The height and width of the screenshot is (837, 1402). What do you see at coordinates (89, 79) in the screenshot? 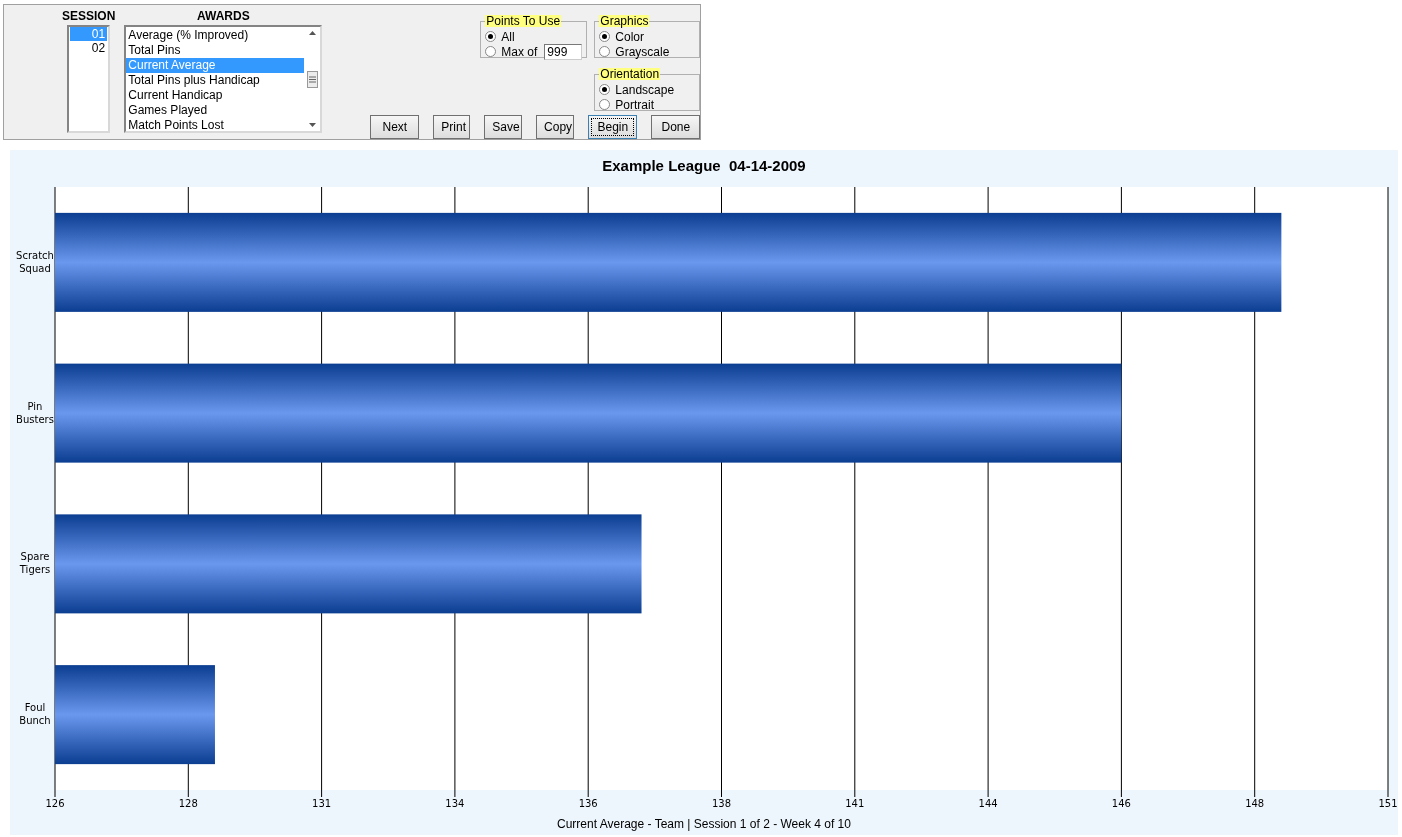
I see `session-list: 01 02` at bounding box center [89, 79].